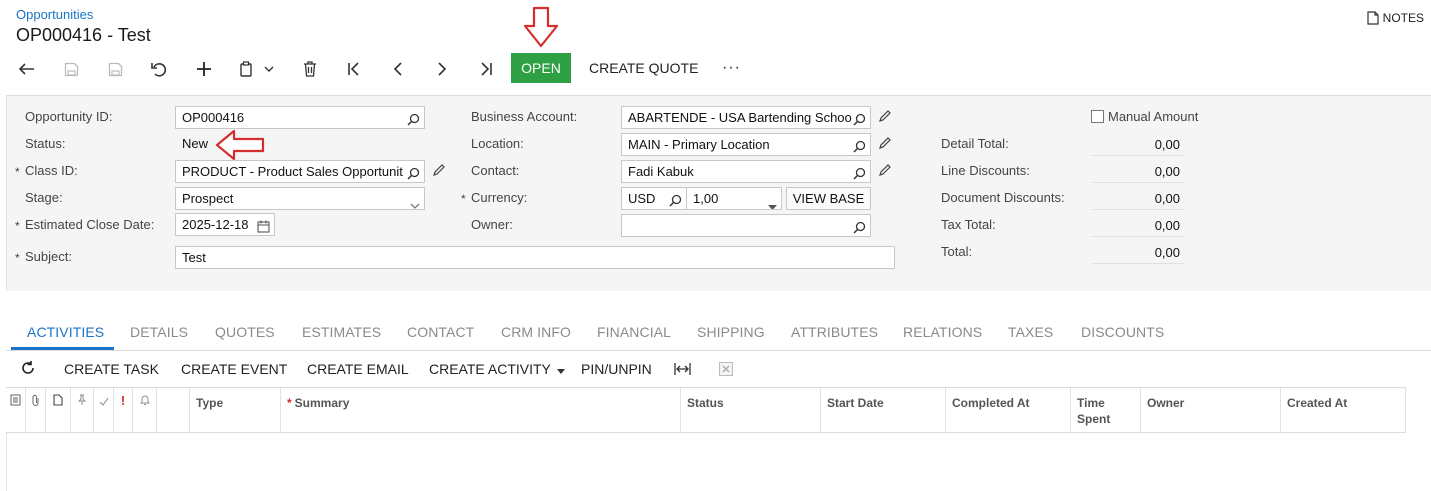 The image size is (1431, 491). What do you see at coordinates (726, 370) in the screenshot?
I see `export-excel-button` at bounding box center [726, 370].